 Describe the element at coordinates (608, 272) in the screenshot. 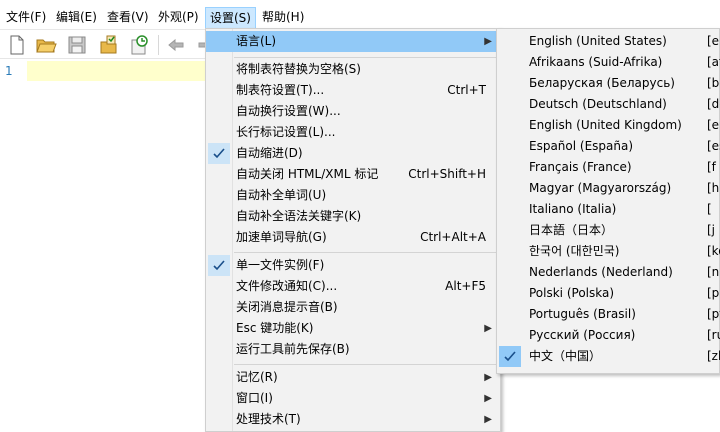

I see `language-option: Nederlands (Nederland) [n` at that location.